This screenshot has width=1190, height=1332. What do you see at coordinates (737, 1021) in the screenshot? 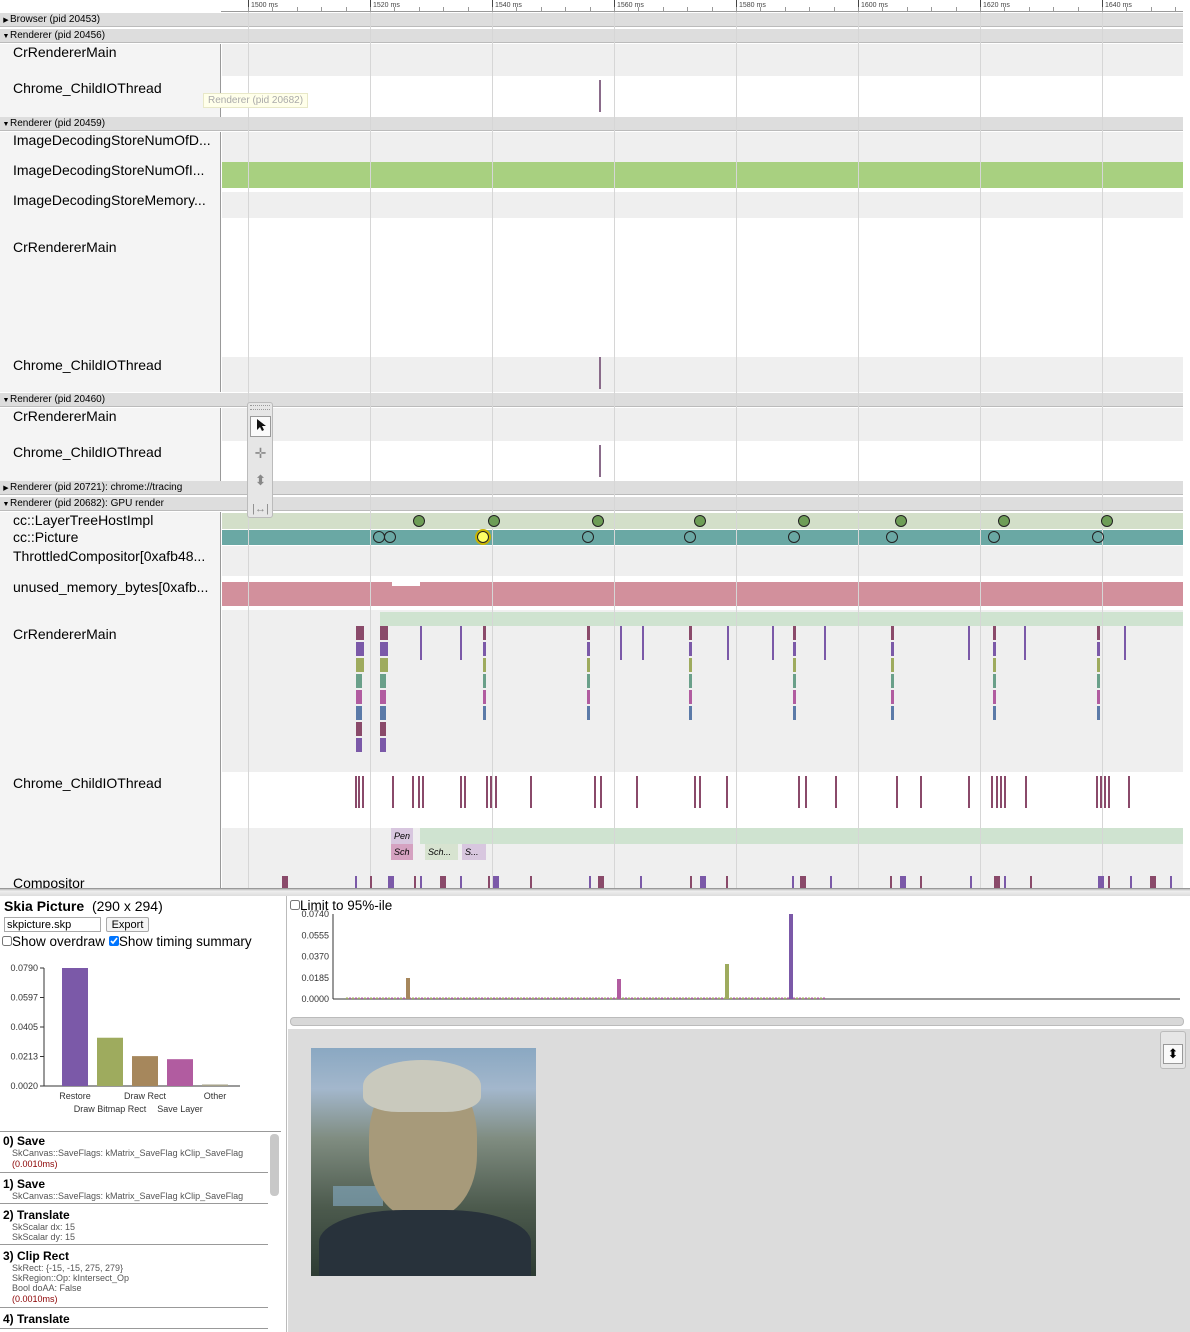
I see `timeline-scrollbar` at bounding box center [737, 1021].